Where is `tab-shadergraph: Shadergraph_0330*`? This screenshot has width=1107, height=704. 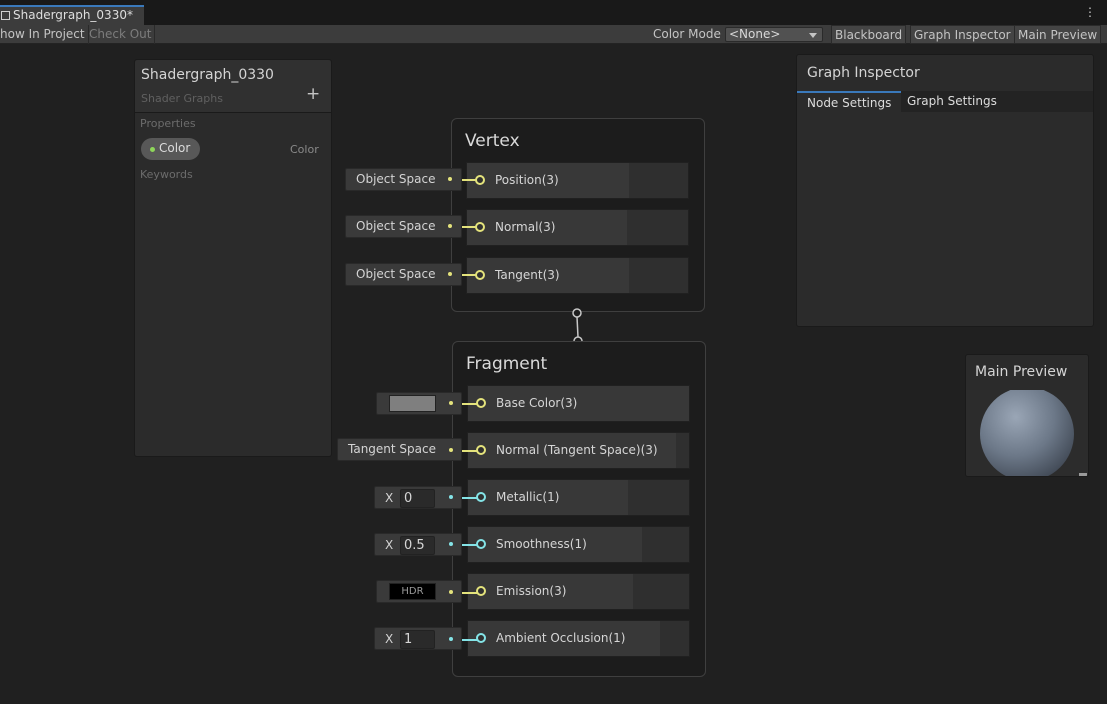 tab-shadergraph: Shadergraph_0330* is located at coordinates (72, 15).